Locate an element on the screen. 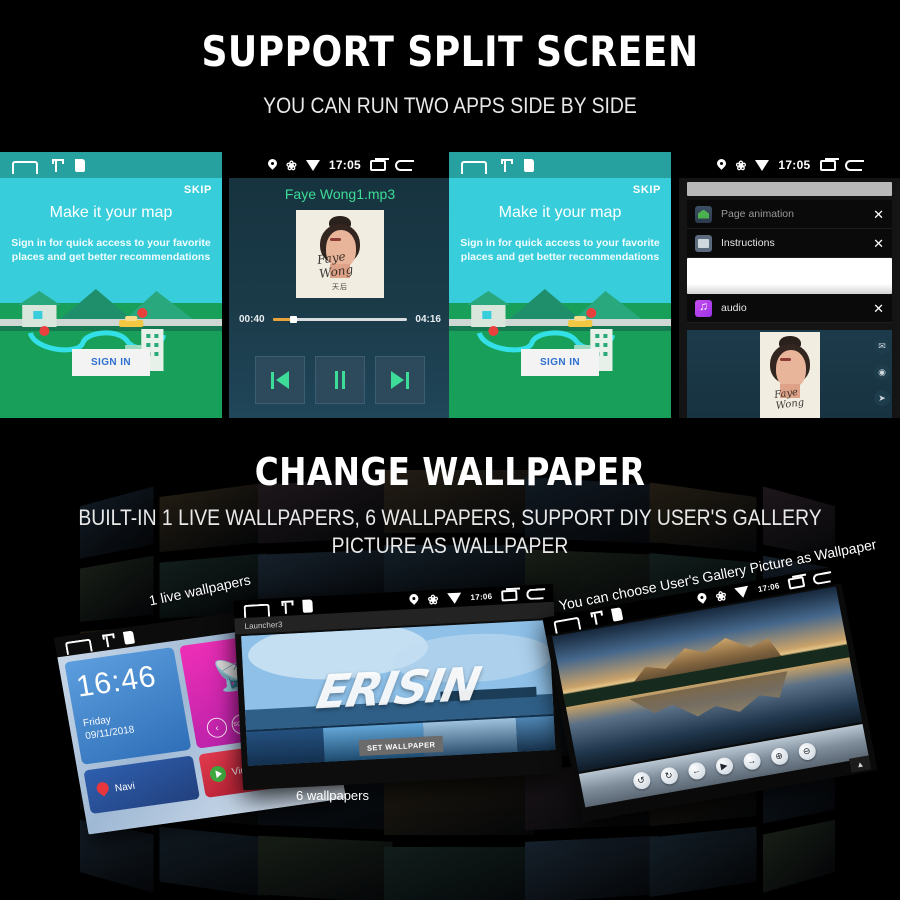 This screenshot has width=900, height=900. recent-apps-list: Page animation ✕ Instructions ✕ audio ✕ is located at coordinates (789, 298).